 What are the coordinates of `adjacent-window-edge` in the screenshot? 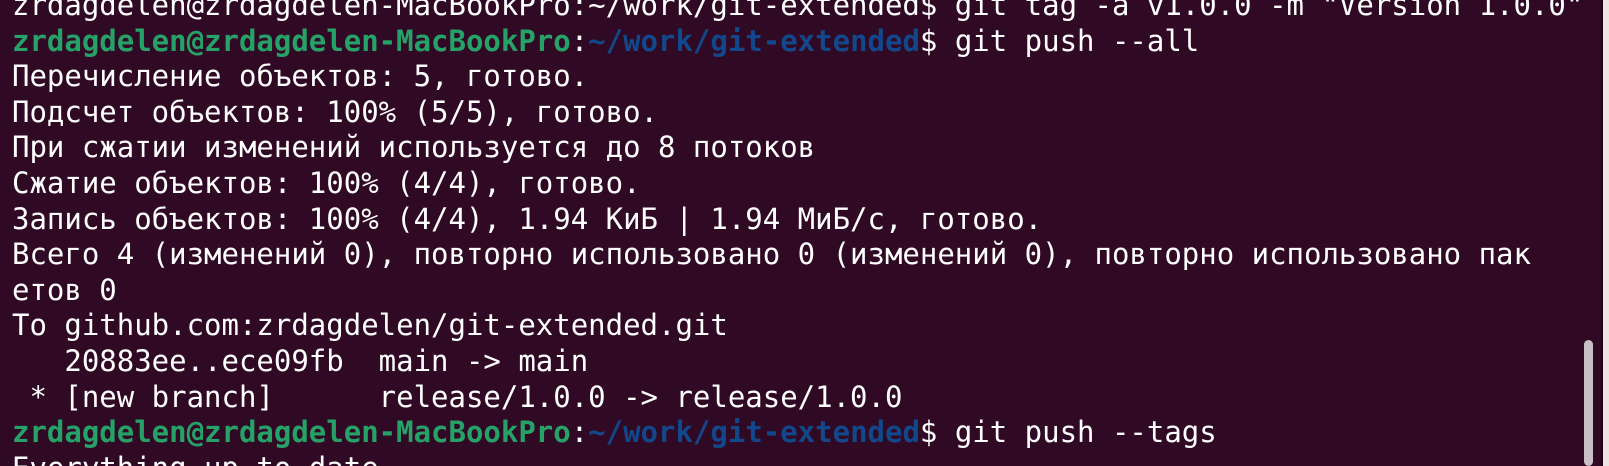 It's located at (1606, 233).